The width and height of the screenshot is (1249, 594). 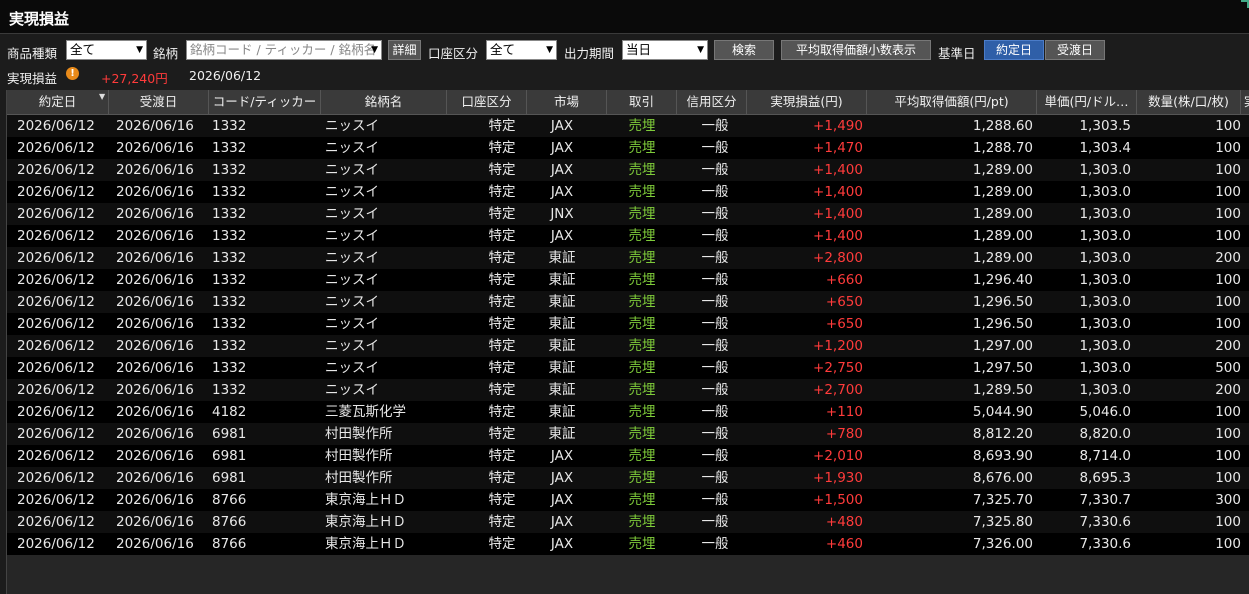 What do you see at coordinates (712, 102) in the screenshot?
I see `col-header-credit: 信用区分` at bounding box center [712, 102].